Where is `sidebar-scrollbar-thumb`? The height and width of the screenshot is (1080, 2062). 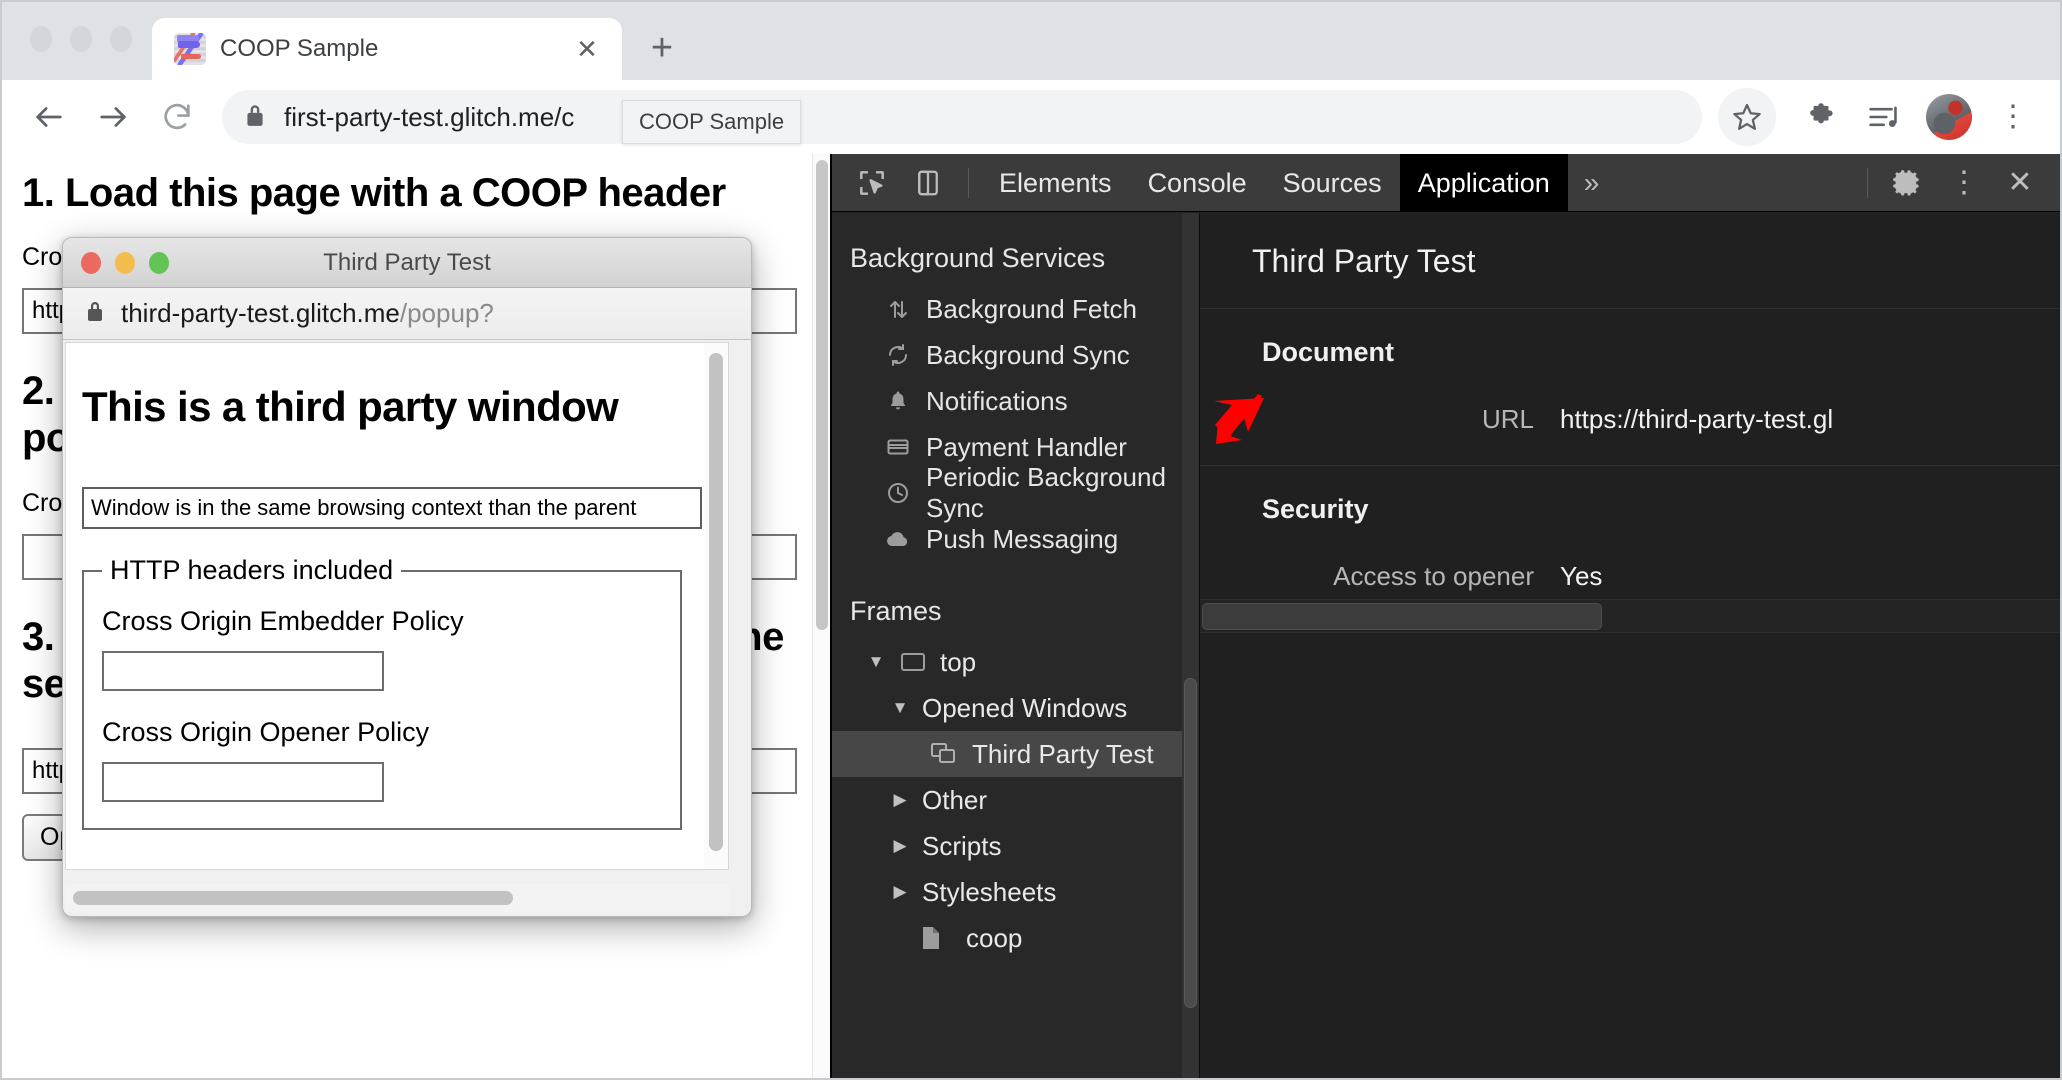
sidebar-scrollbar-thumb is located at coordinates (1190, 843).